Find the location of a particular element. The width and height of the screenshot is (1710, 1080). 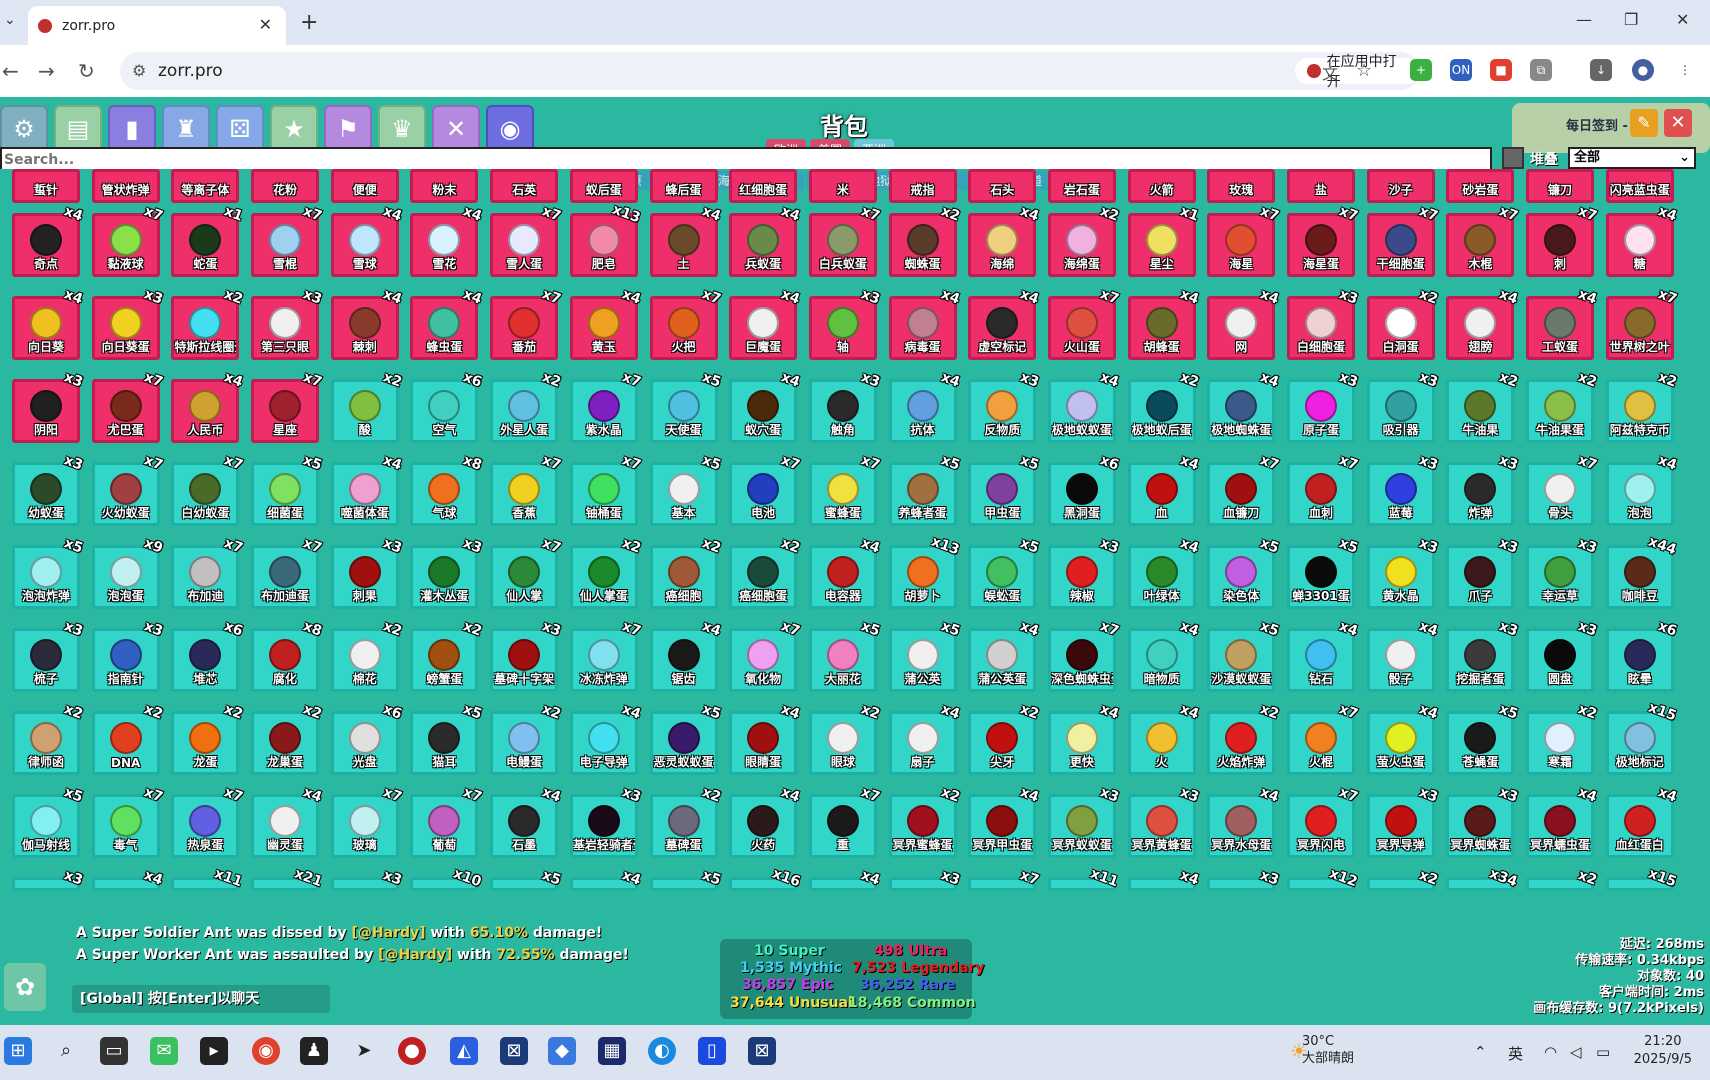

rarity-filter-select: 全部 ⌄ is located at coordinates (1632, 158).